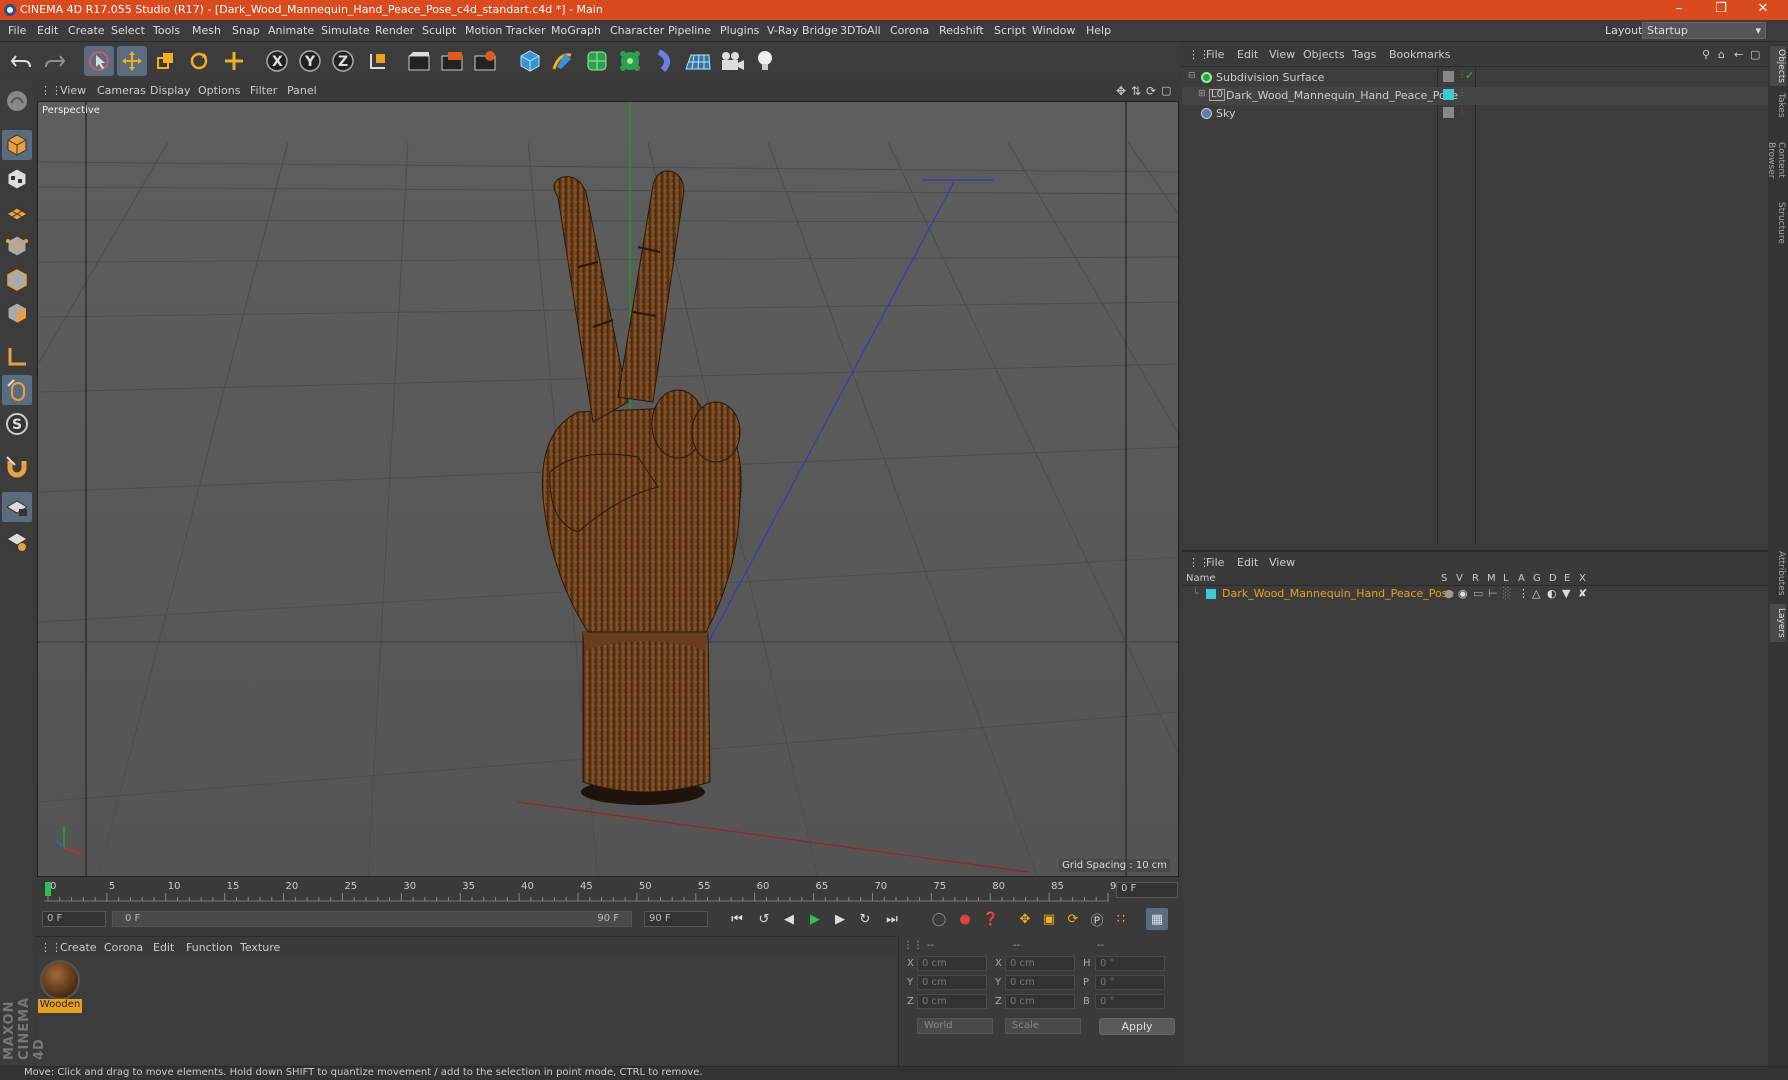 The image size is (1788, 1080). What do you see at coordinates (291, 30) in the screenshot?
I see `menu-animate: Animate` at bounding box center [291, 30].